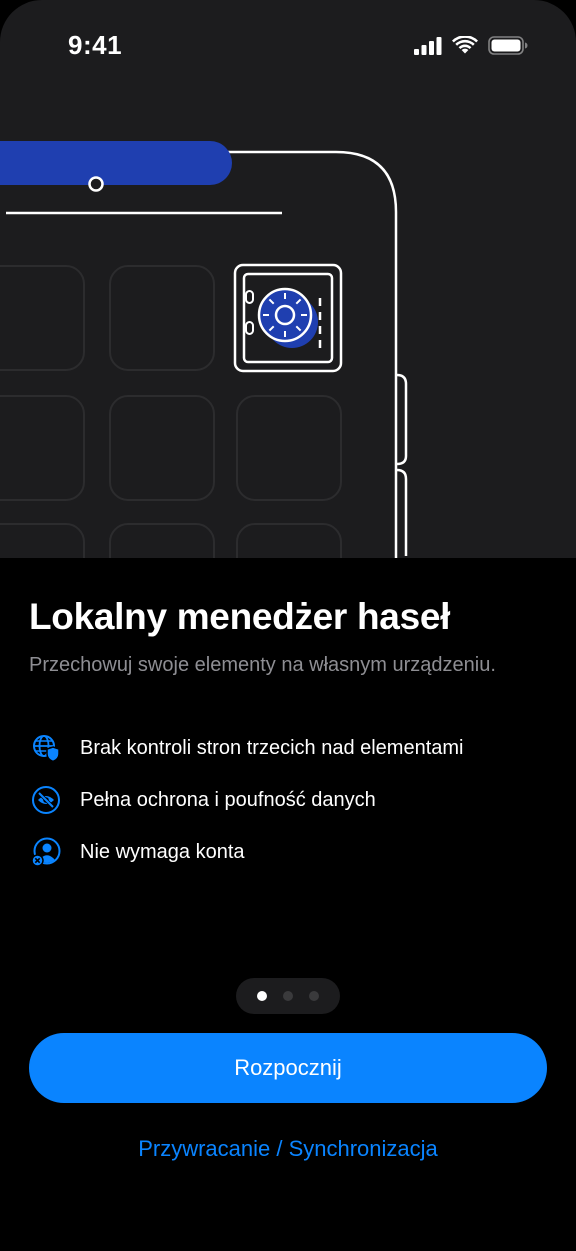 The image size is (576, 1251). What do you see at coordinates (465, 47) in the screenshot?
I see `wifi-icon` at bounding box center [465, 47].